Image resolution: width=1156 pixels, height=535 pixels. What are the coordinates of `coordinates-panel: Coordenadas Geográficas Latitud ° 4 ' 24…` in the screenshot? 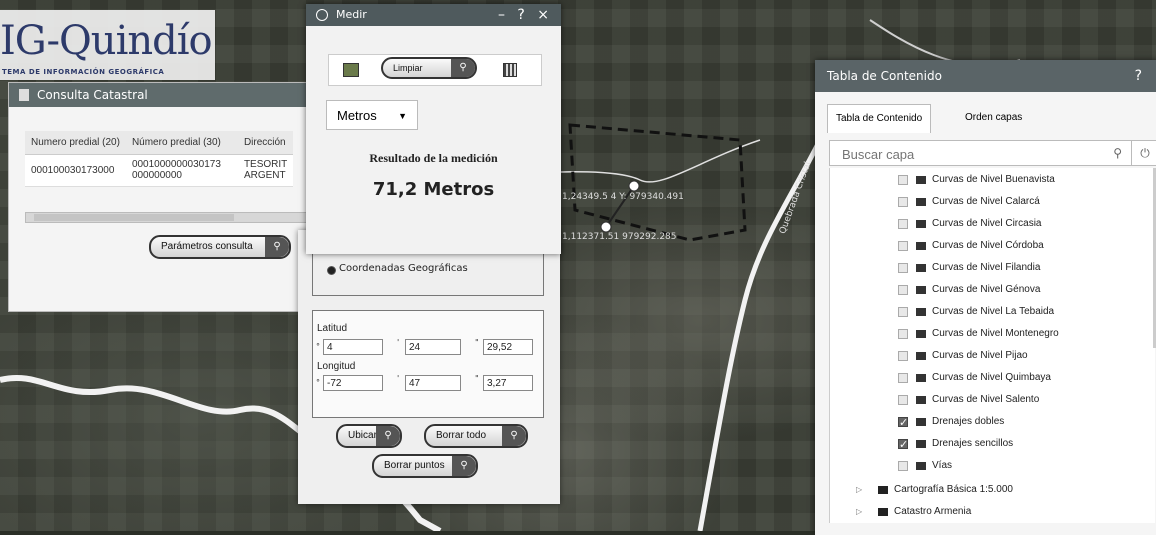 It's located at (429, 367).